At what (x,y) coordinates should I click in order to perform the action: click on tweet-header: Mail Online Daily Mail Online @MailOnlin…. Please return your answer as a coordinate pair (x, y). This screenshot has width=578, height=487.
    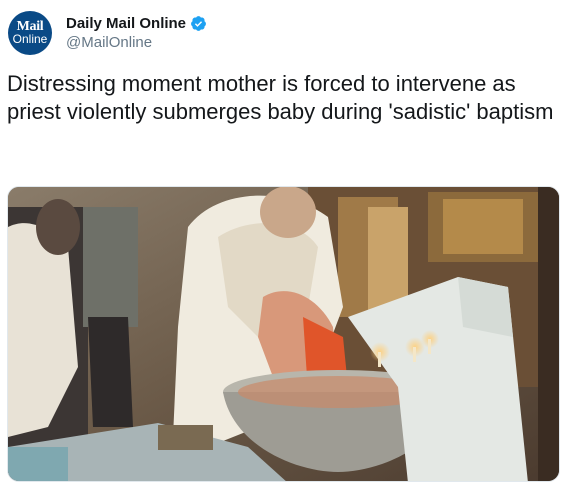
    Looking at the image, I should click on (107, 33).